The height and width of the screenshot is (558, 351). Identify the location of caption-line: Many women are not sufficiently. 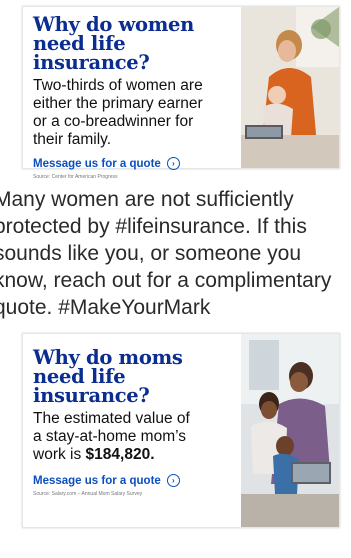
(147, 199).